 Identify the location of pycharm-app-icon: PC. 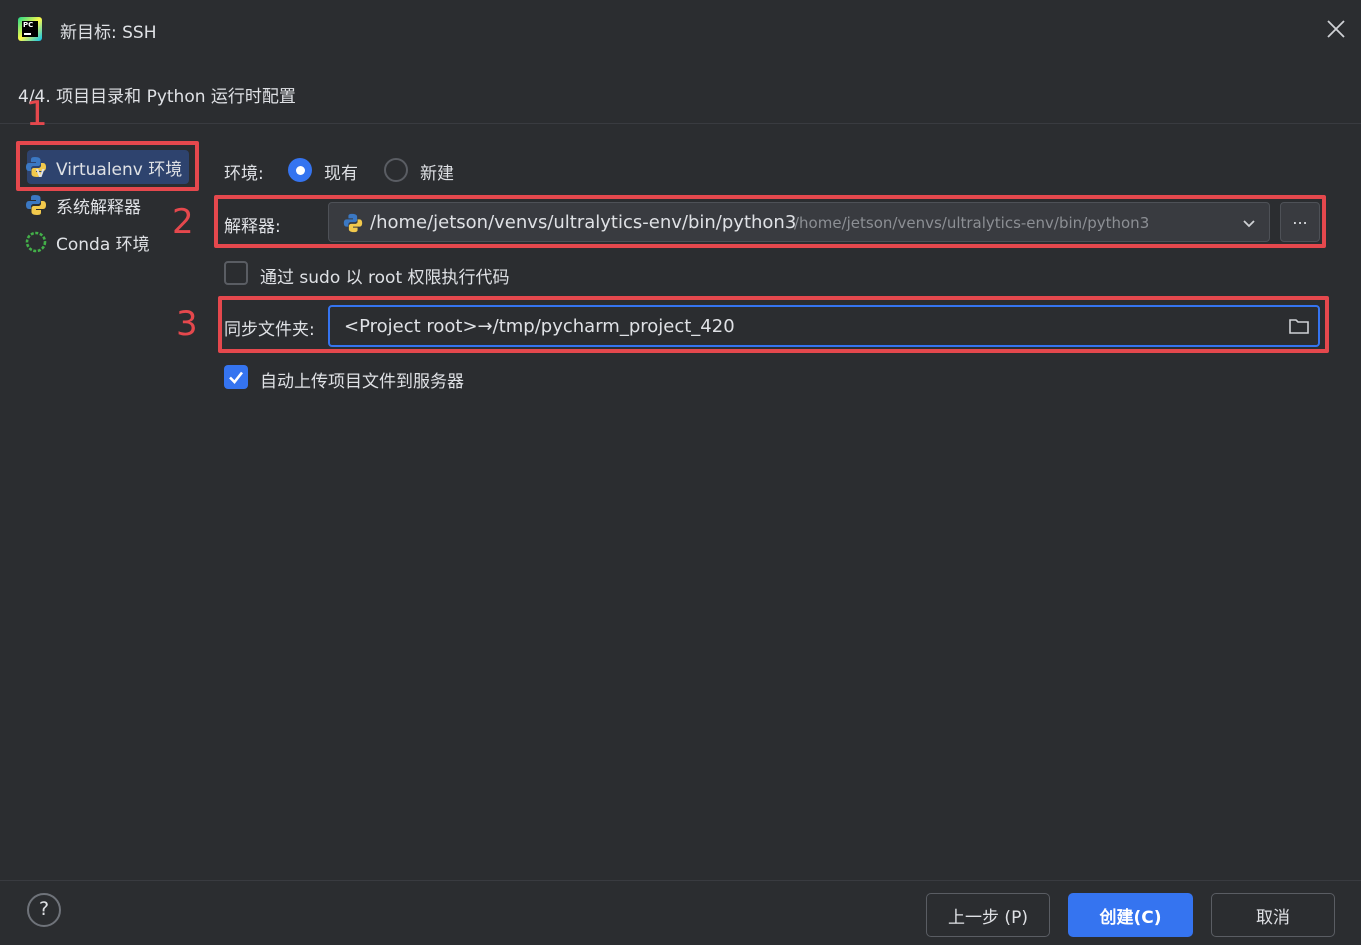
(30, 29).